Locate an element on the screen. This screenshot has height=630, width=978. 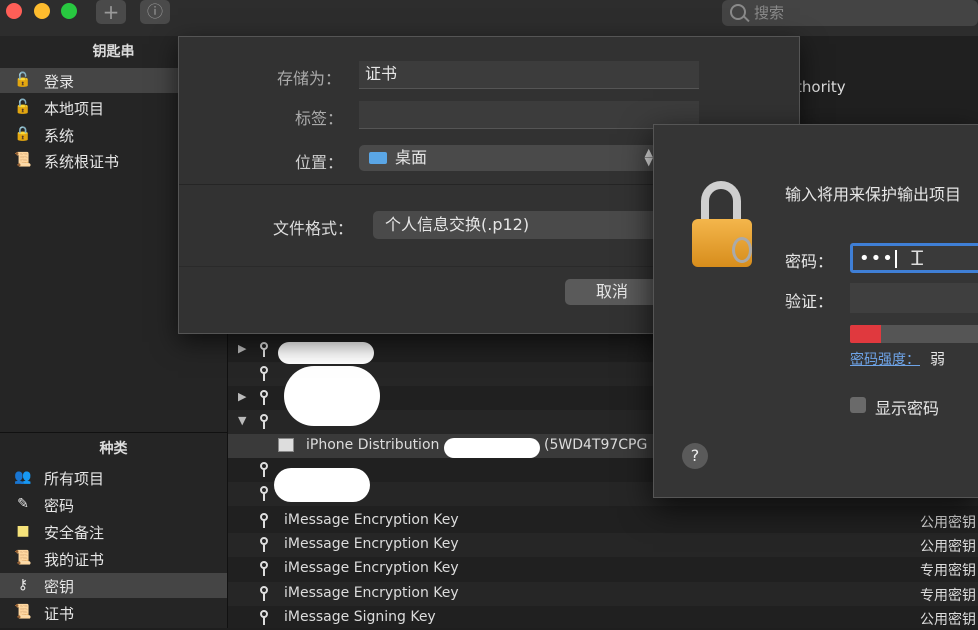
file-format-value: 个人信息交换(.p12) is located at coordinates (457, 224).